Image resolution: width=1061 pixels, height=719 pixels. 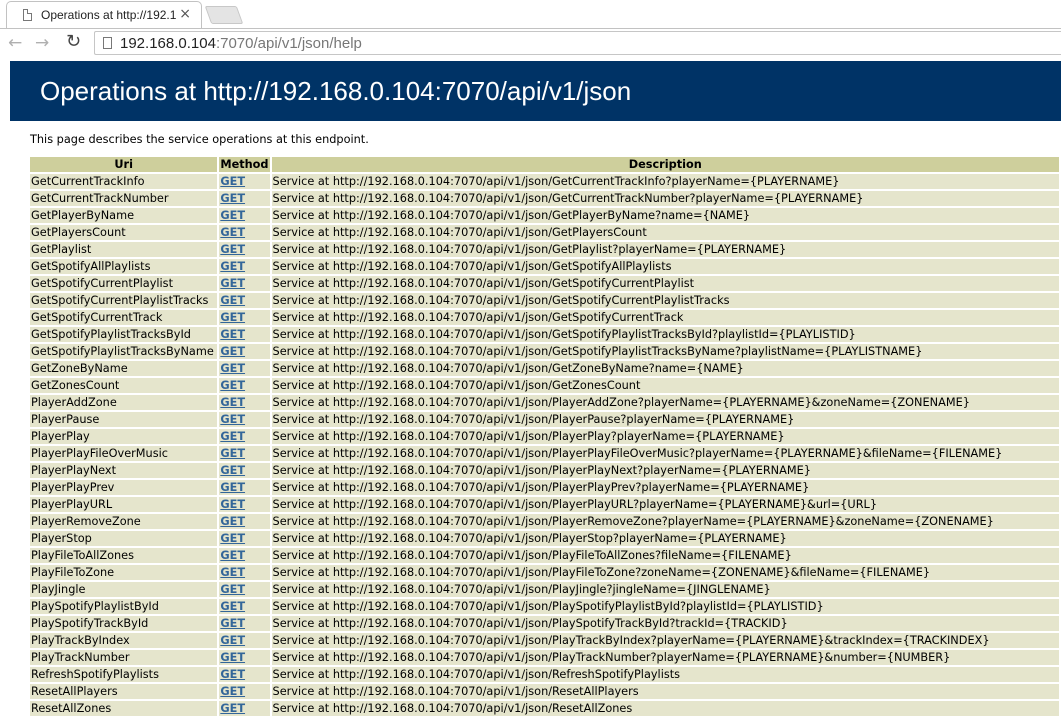 What do you see at coordinates (42, 43) in the screenshot?
I see `forward-arrow-icon: →` at bounding box center [42, 43].